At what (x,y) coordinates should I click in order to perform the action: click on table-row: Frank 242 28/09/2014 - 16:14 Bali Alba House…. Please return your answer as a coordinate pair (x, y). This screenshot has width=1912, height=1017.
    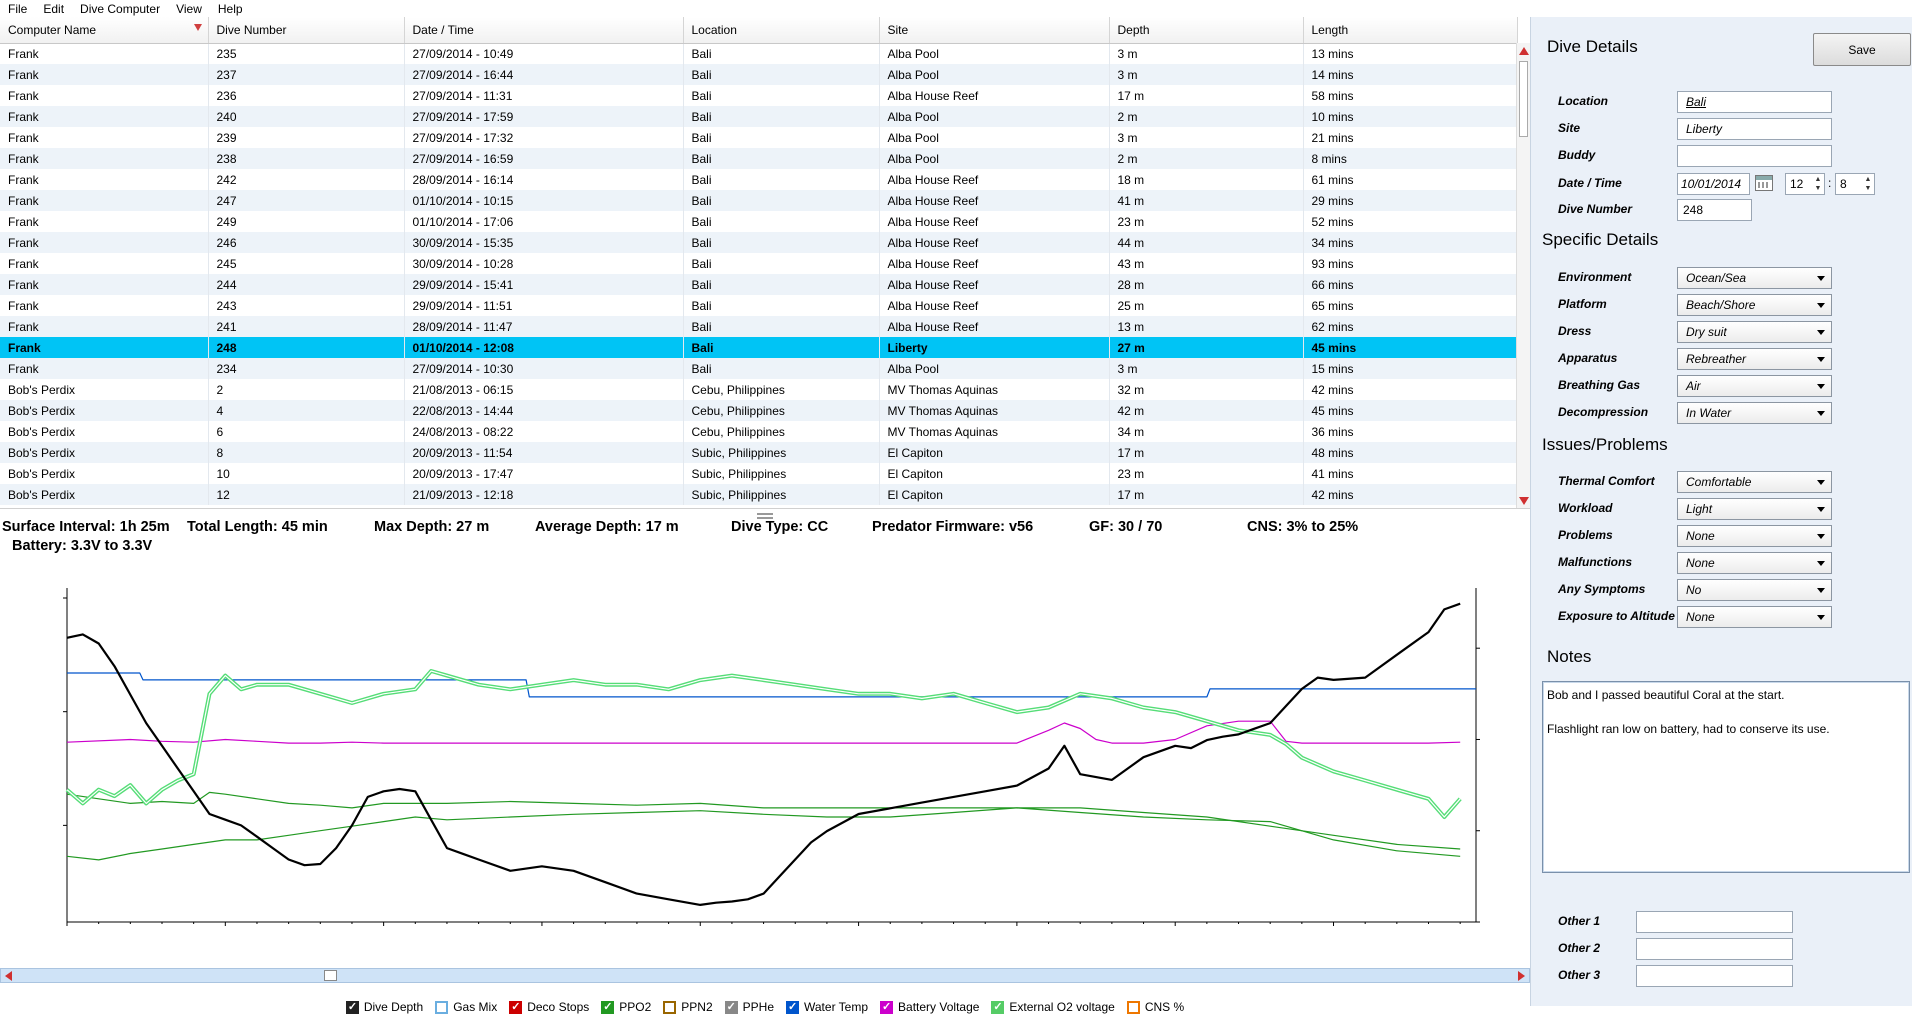
    Looking at the image, I should click on (759, 179).